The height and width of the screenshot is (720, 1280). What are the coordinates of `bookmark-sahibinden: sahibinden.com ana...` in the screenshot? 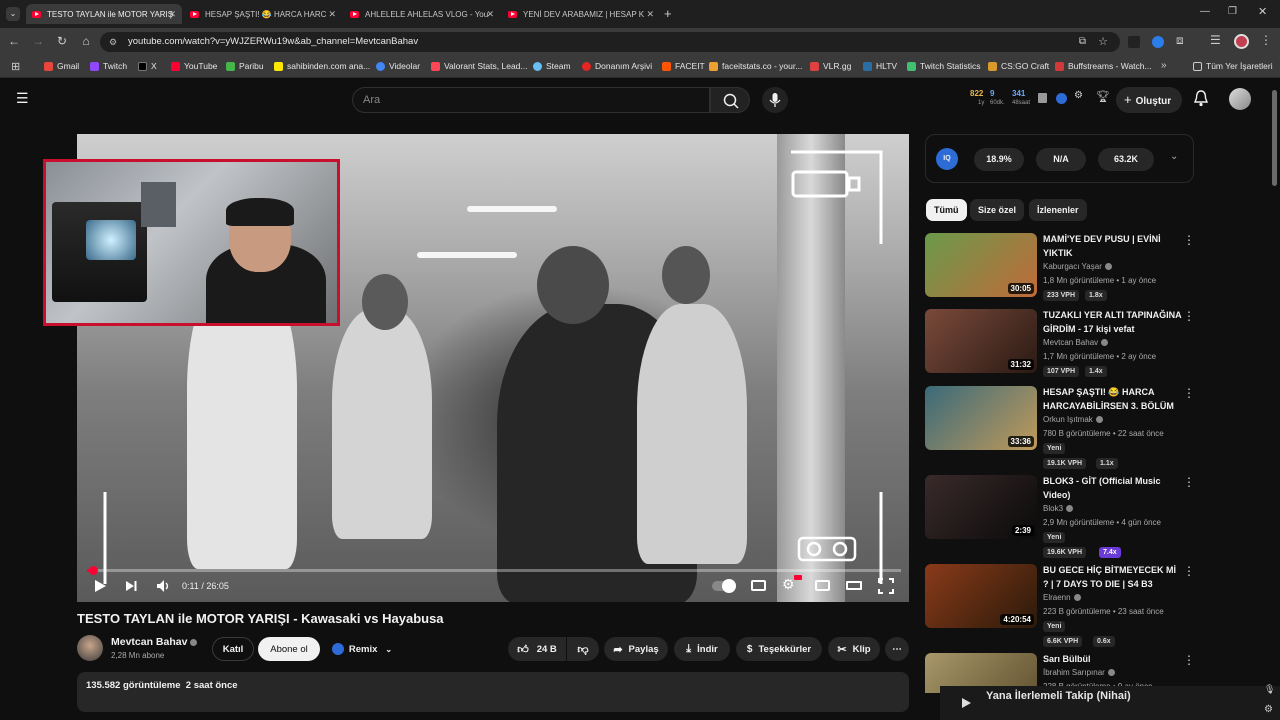 It's located at (322, 66).